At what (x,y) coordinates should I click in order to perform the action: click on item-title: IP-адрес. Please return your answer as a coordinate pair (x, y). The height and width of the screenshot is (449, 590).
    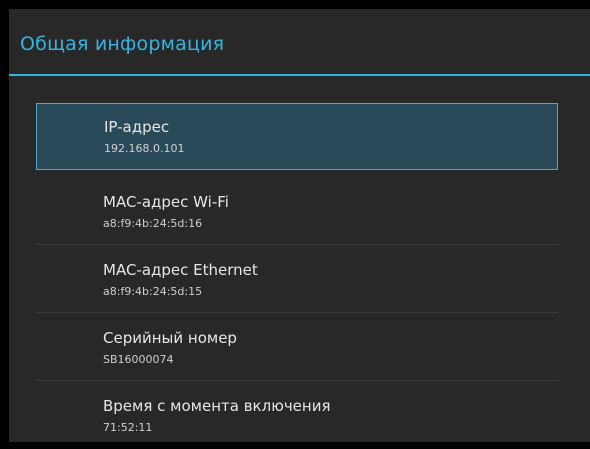
    Looking at the image, I should click on (137, 127).